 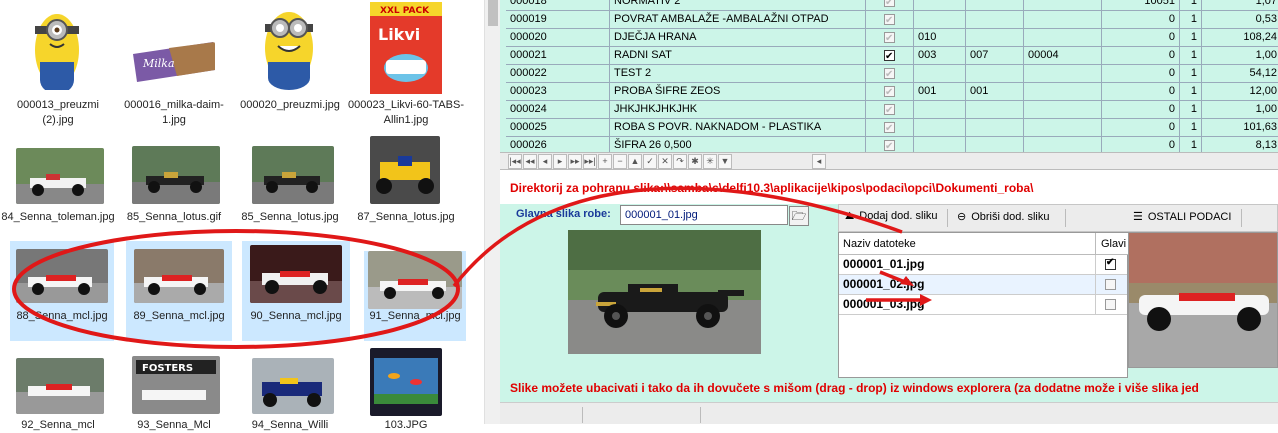 I want to click on table-cell-c1: 001, so click(x=940, y=92).